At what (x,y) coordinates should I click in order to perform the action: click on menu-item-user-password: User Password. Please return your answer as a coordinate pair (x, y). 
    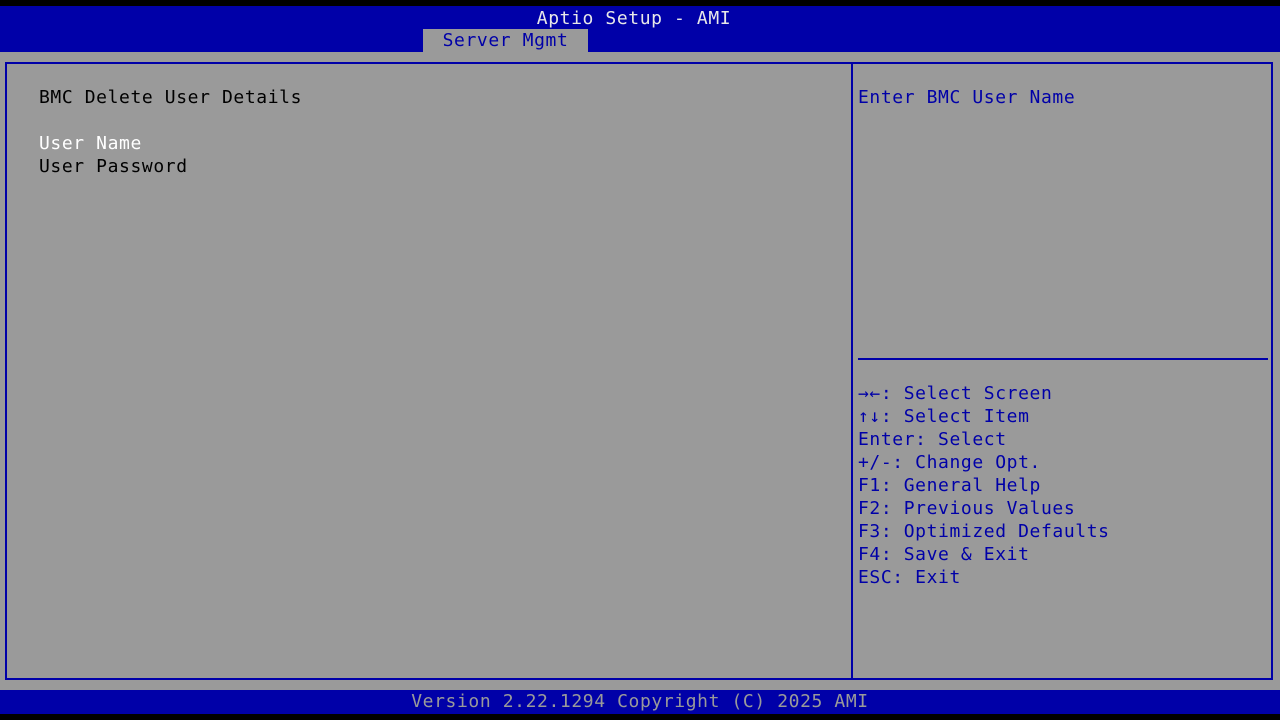
    Looking at the image, I should click on (439, 166).